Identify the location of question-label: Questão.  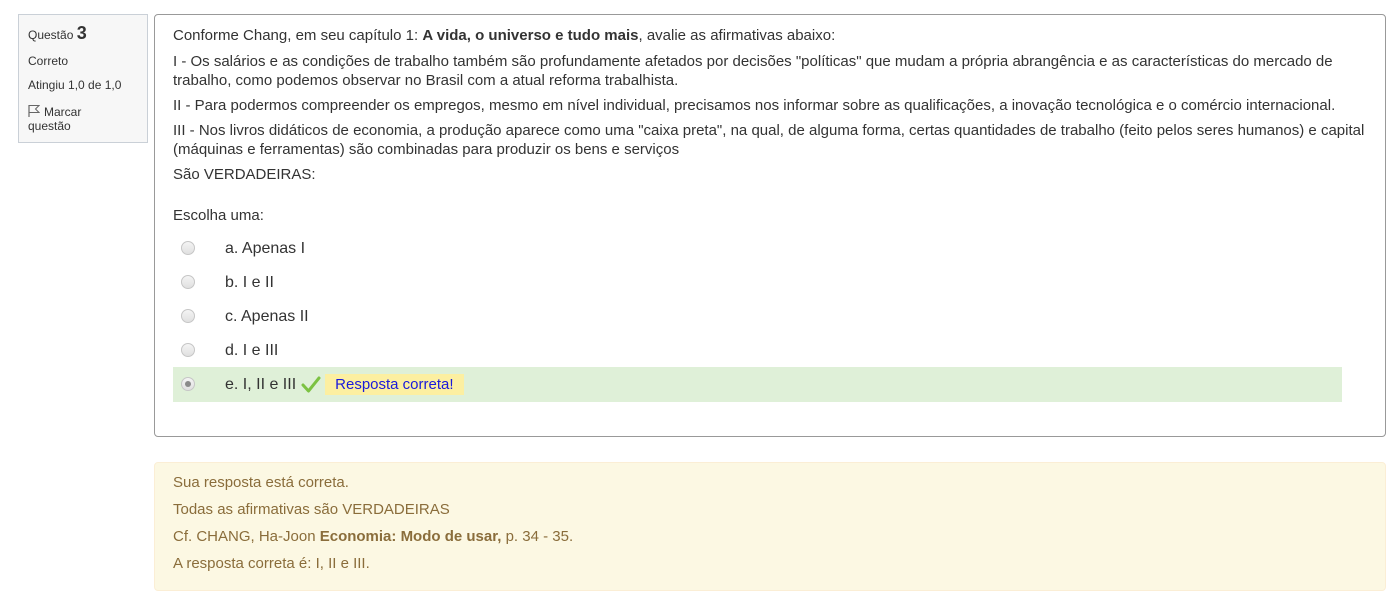
(51, 35).